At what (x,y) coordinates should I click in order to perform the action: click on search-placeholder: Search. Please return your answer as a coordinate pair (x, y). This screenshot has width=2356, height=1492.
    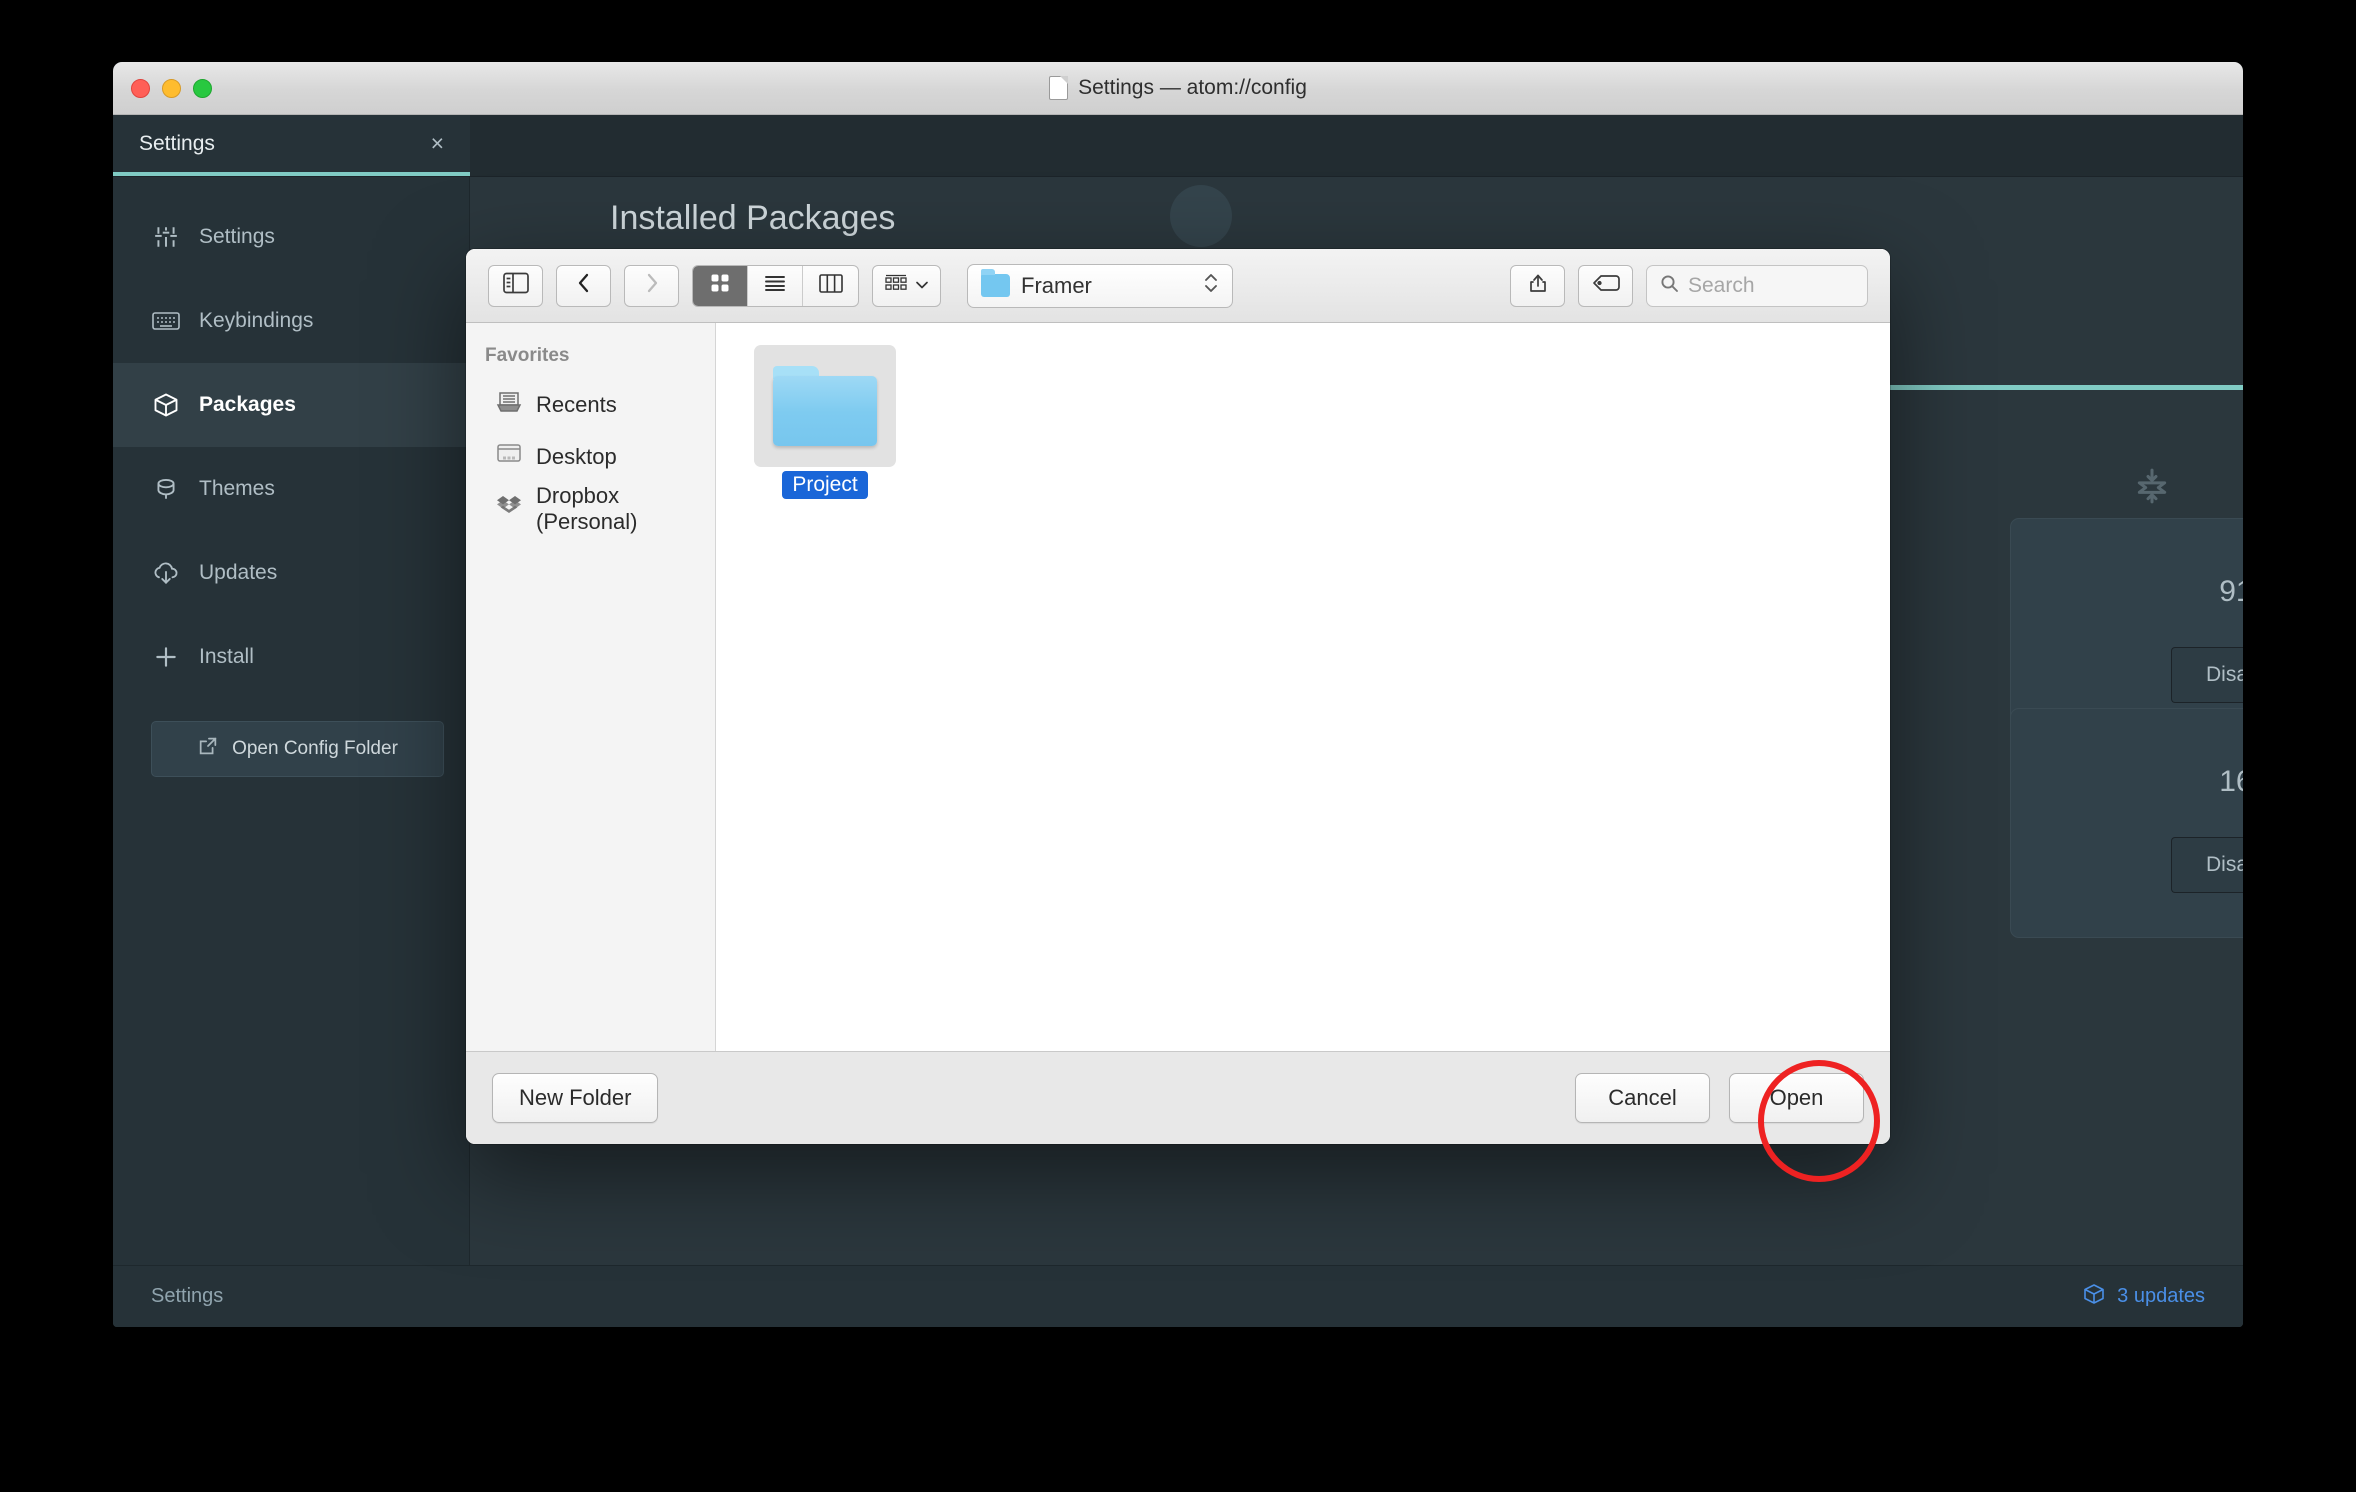
    Looking at the image, I should click on (1721, 285).